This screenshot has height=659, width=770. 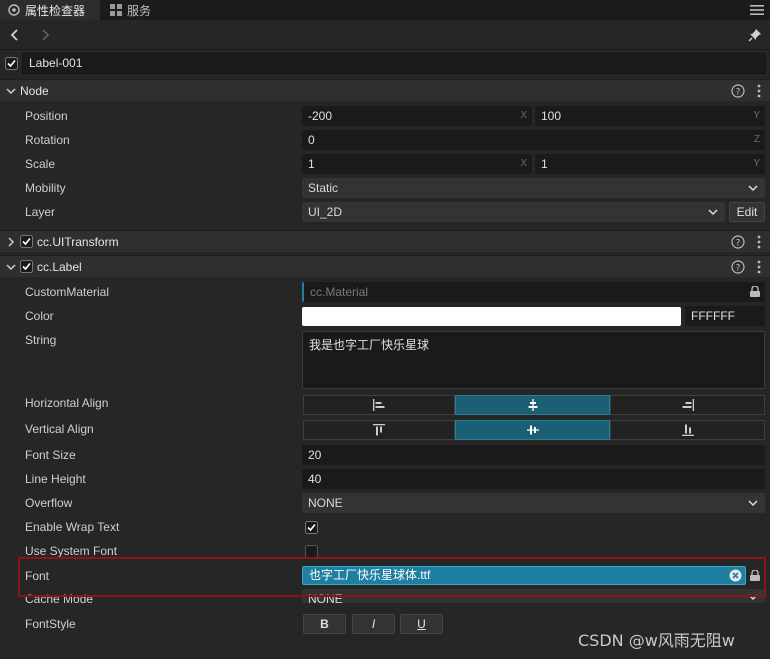 I want to click on position-y-value: 100, so click(x=551, y=116).